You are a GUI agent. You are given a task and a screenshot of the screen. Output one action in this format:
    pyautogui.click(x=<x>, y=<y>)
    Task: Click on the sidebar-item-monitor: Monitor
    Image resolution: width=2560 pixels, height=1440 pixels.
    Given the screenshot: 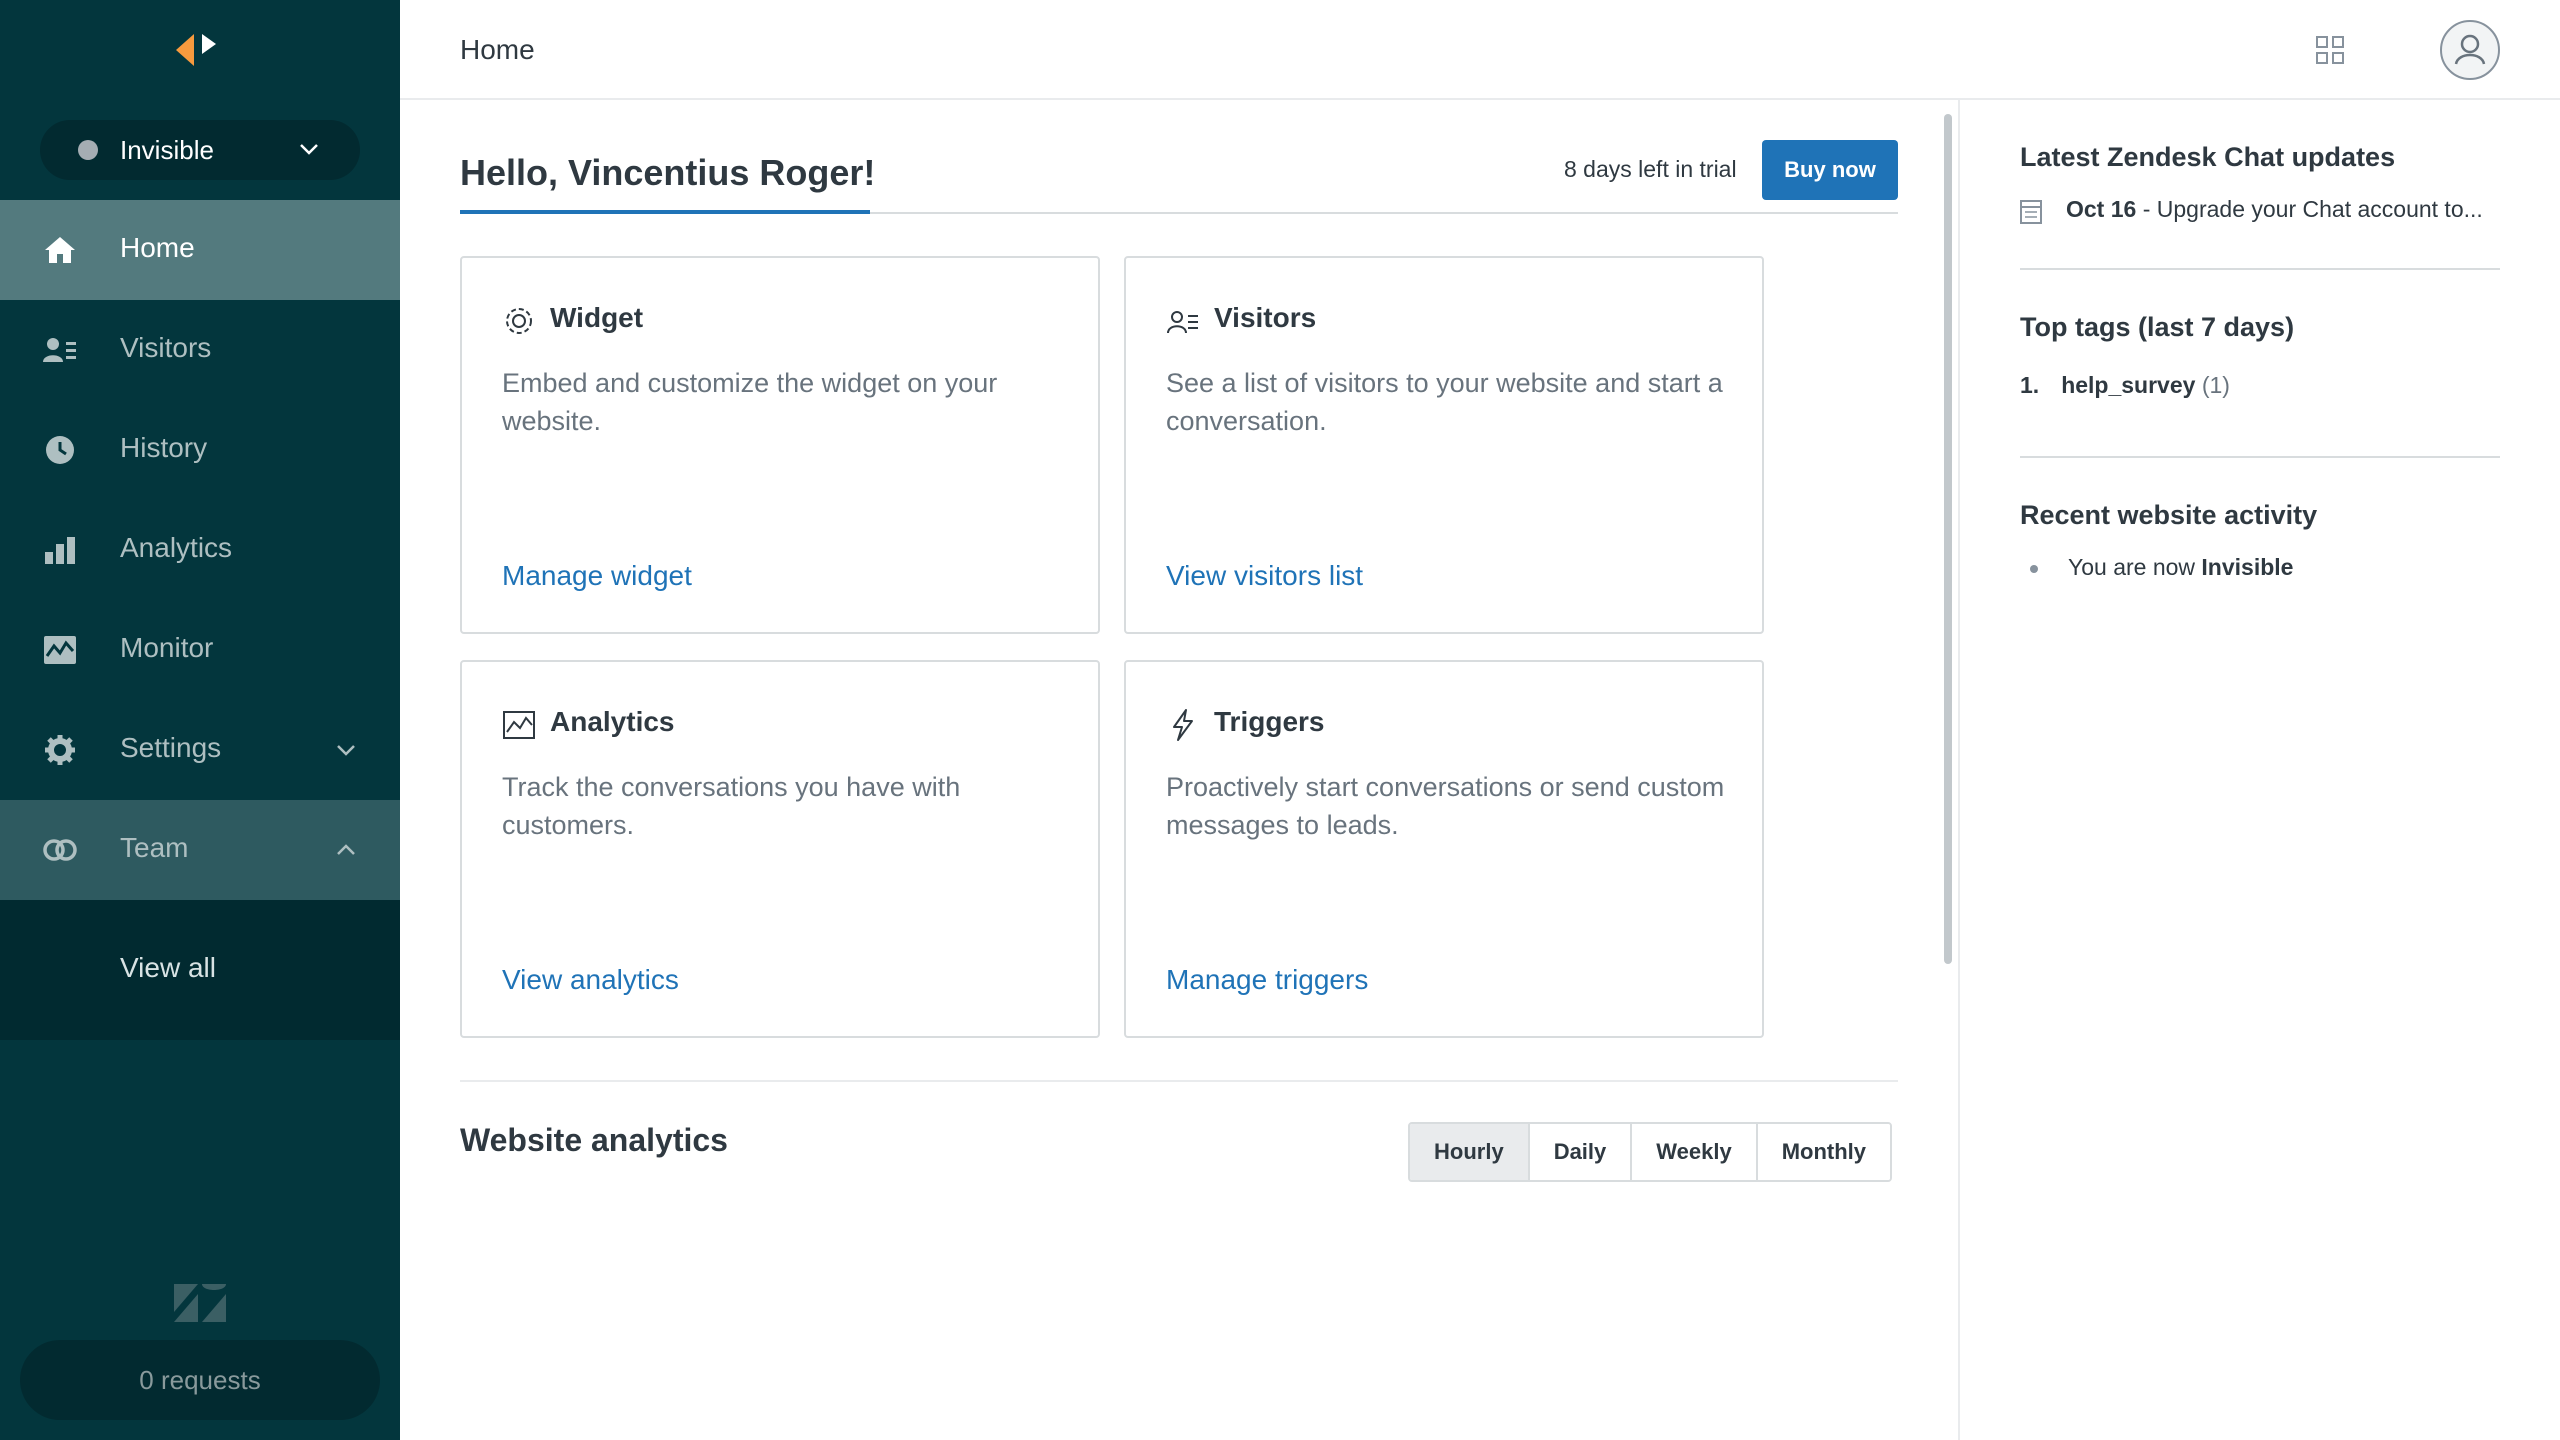 What is the action you would take?
    pyautogui.click(x=200, y=650)
    